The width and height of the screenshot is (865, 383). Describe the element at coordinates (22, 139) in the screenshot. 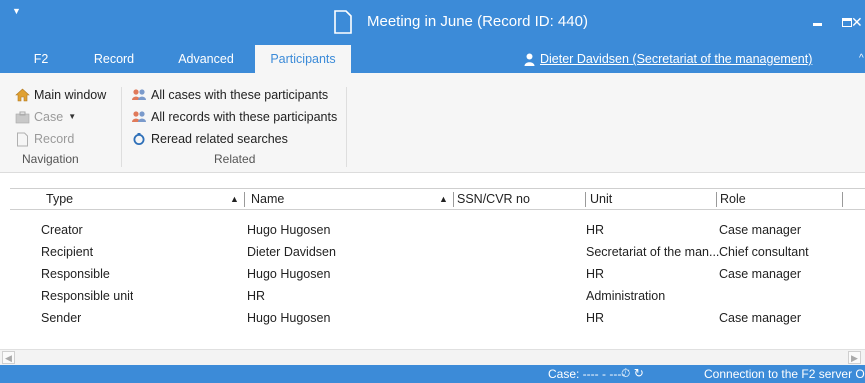

I see `record-icon` at that location.